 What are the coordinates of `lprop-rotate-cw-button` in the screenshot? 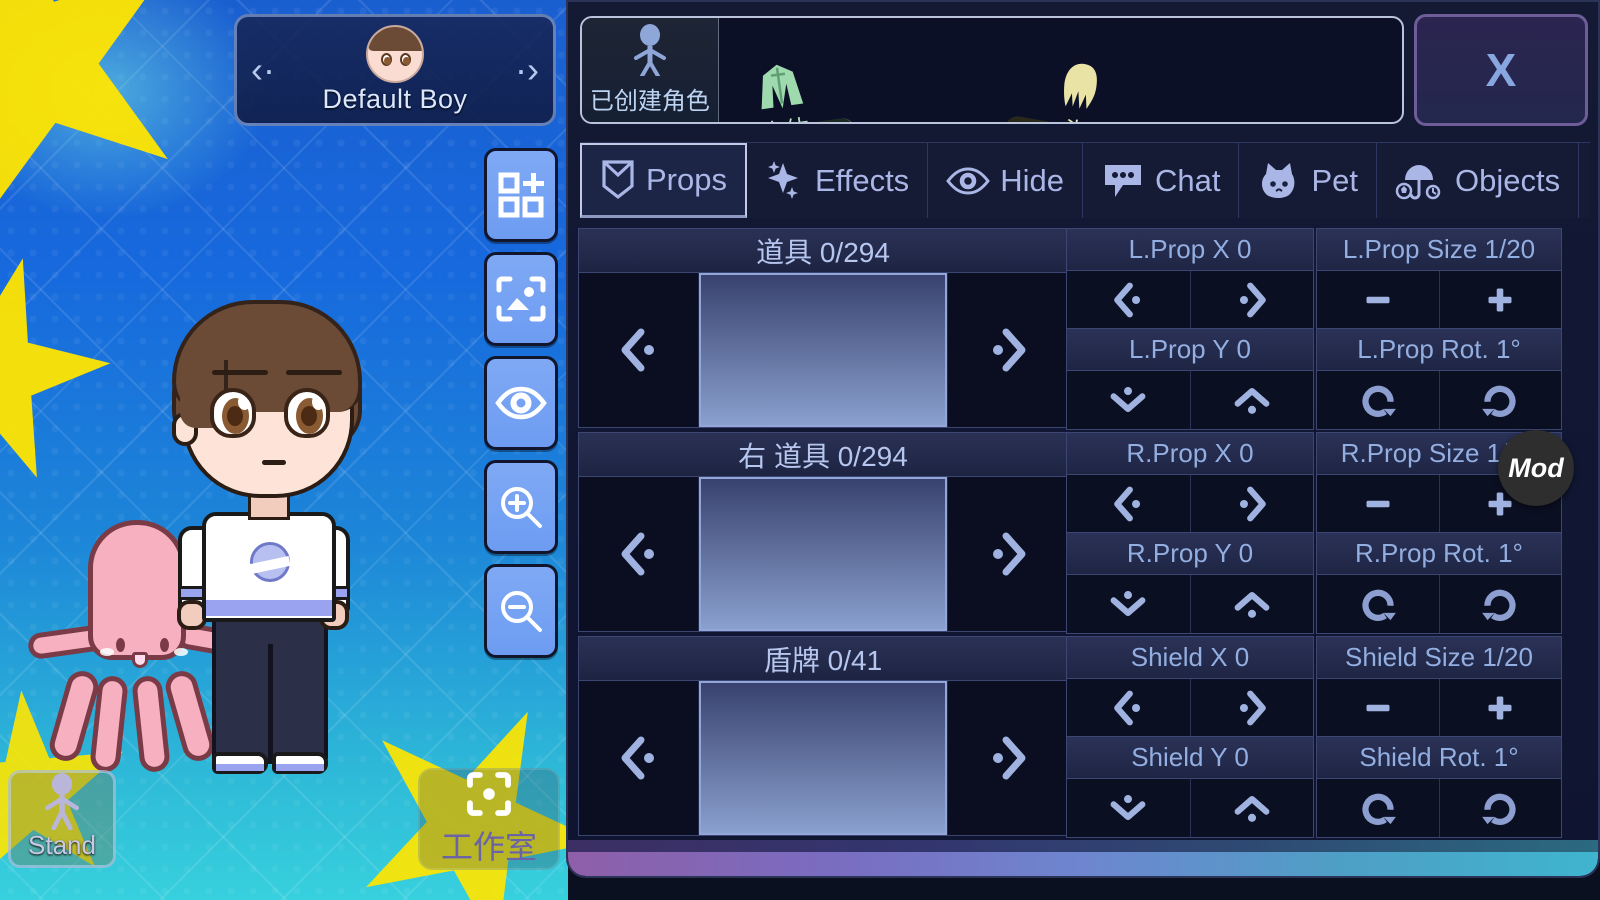 It's located at (1501, 400).